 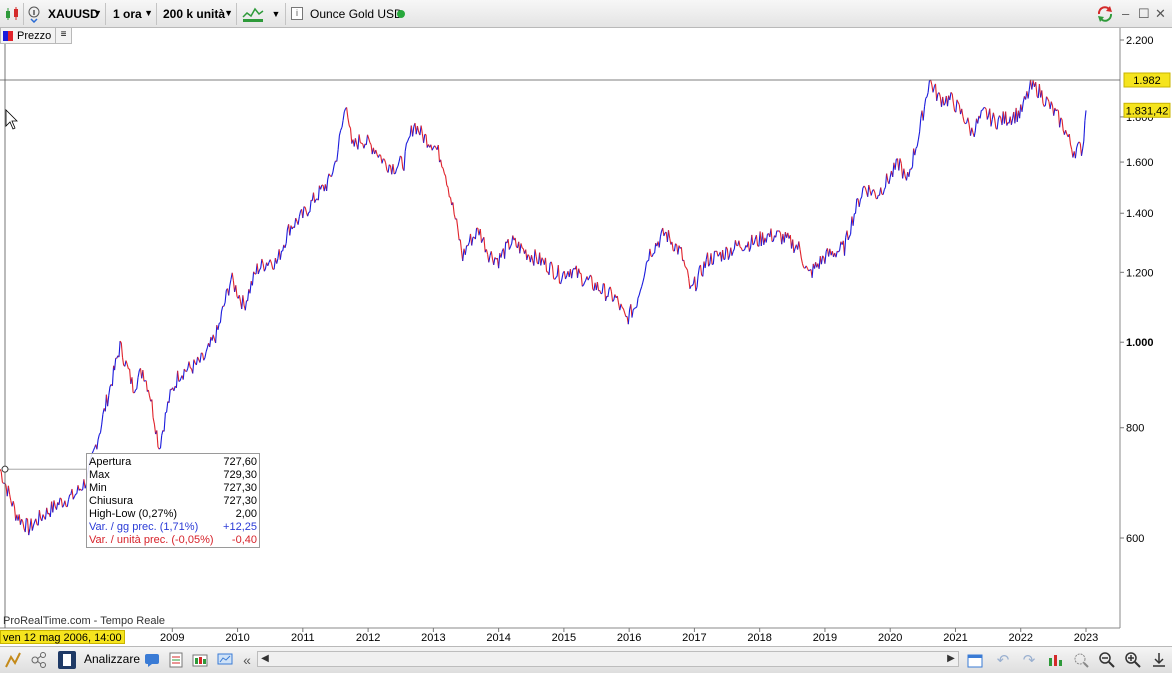 What do you see at coordinates (152, 660) in the screenshot?
I see `chat-icon` at bounding box center [152, 660].